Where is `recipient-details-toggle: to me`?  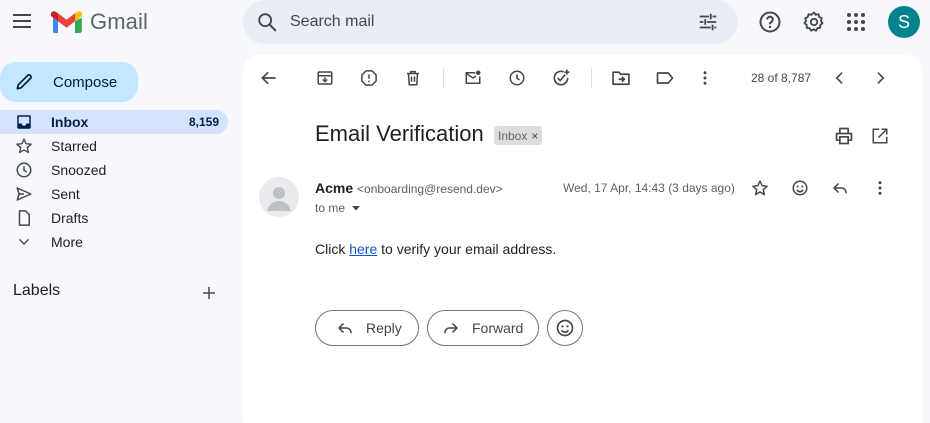 recipient-details-toggle: to me is located at coordinates (338, 208).